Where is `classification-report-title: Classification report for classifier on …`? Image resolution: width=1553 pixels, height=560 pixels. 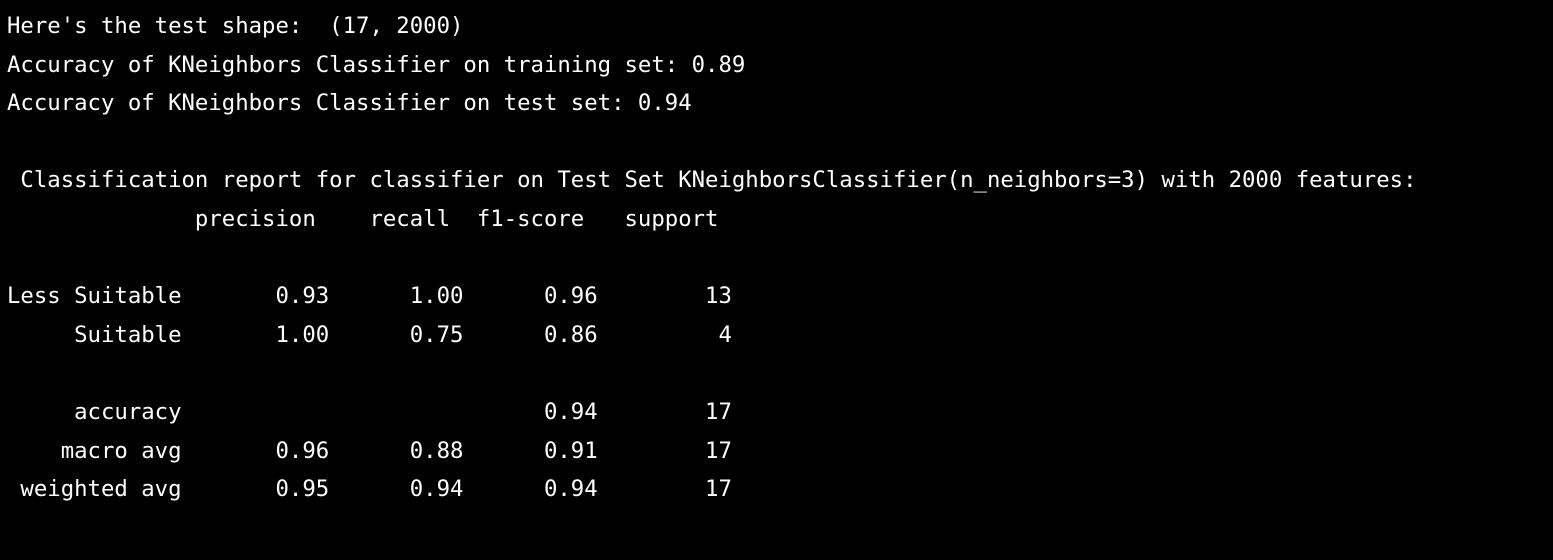
classification-report-title: Classification report for classifier on … is located at coordinates (712, 180).